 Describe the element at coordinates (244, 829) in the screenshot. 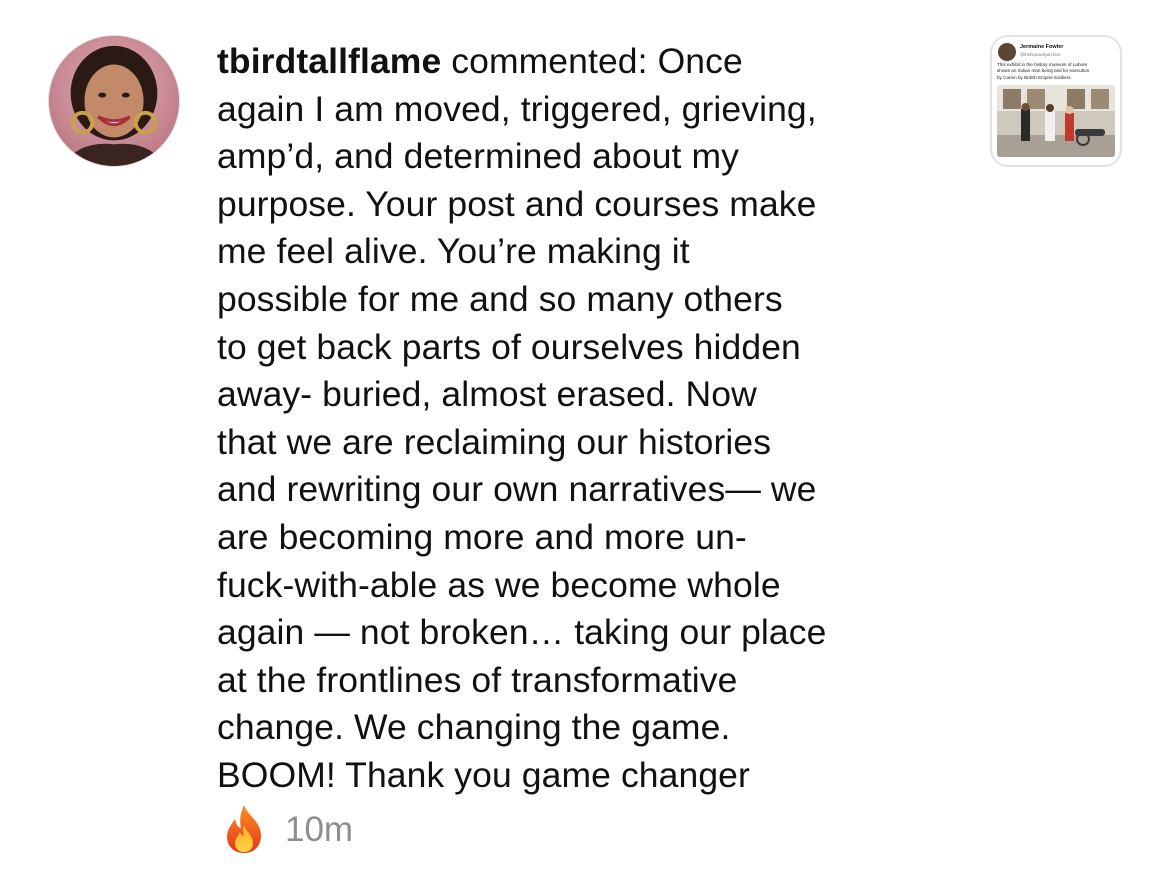

I see `fire-icon` at that location.